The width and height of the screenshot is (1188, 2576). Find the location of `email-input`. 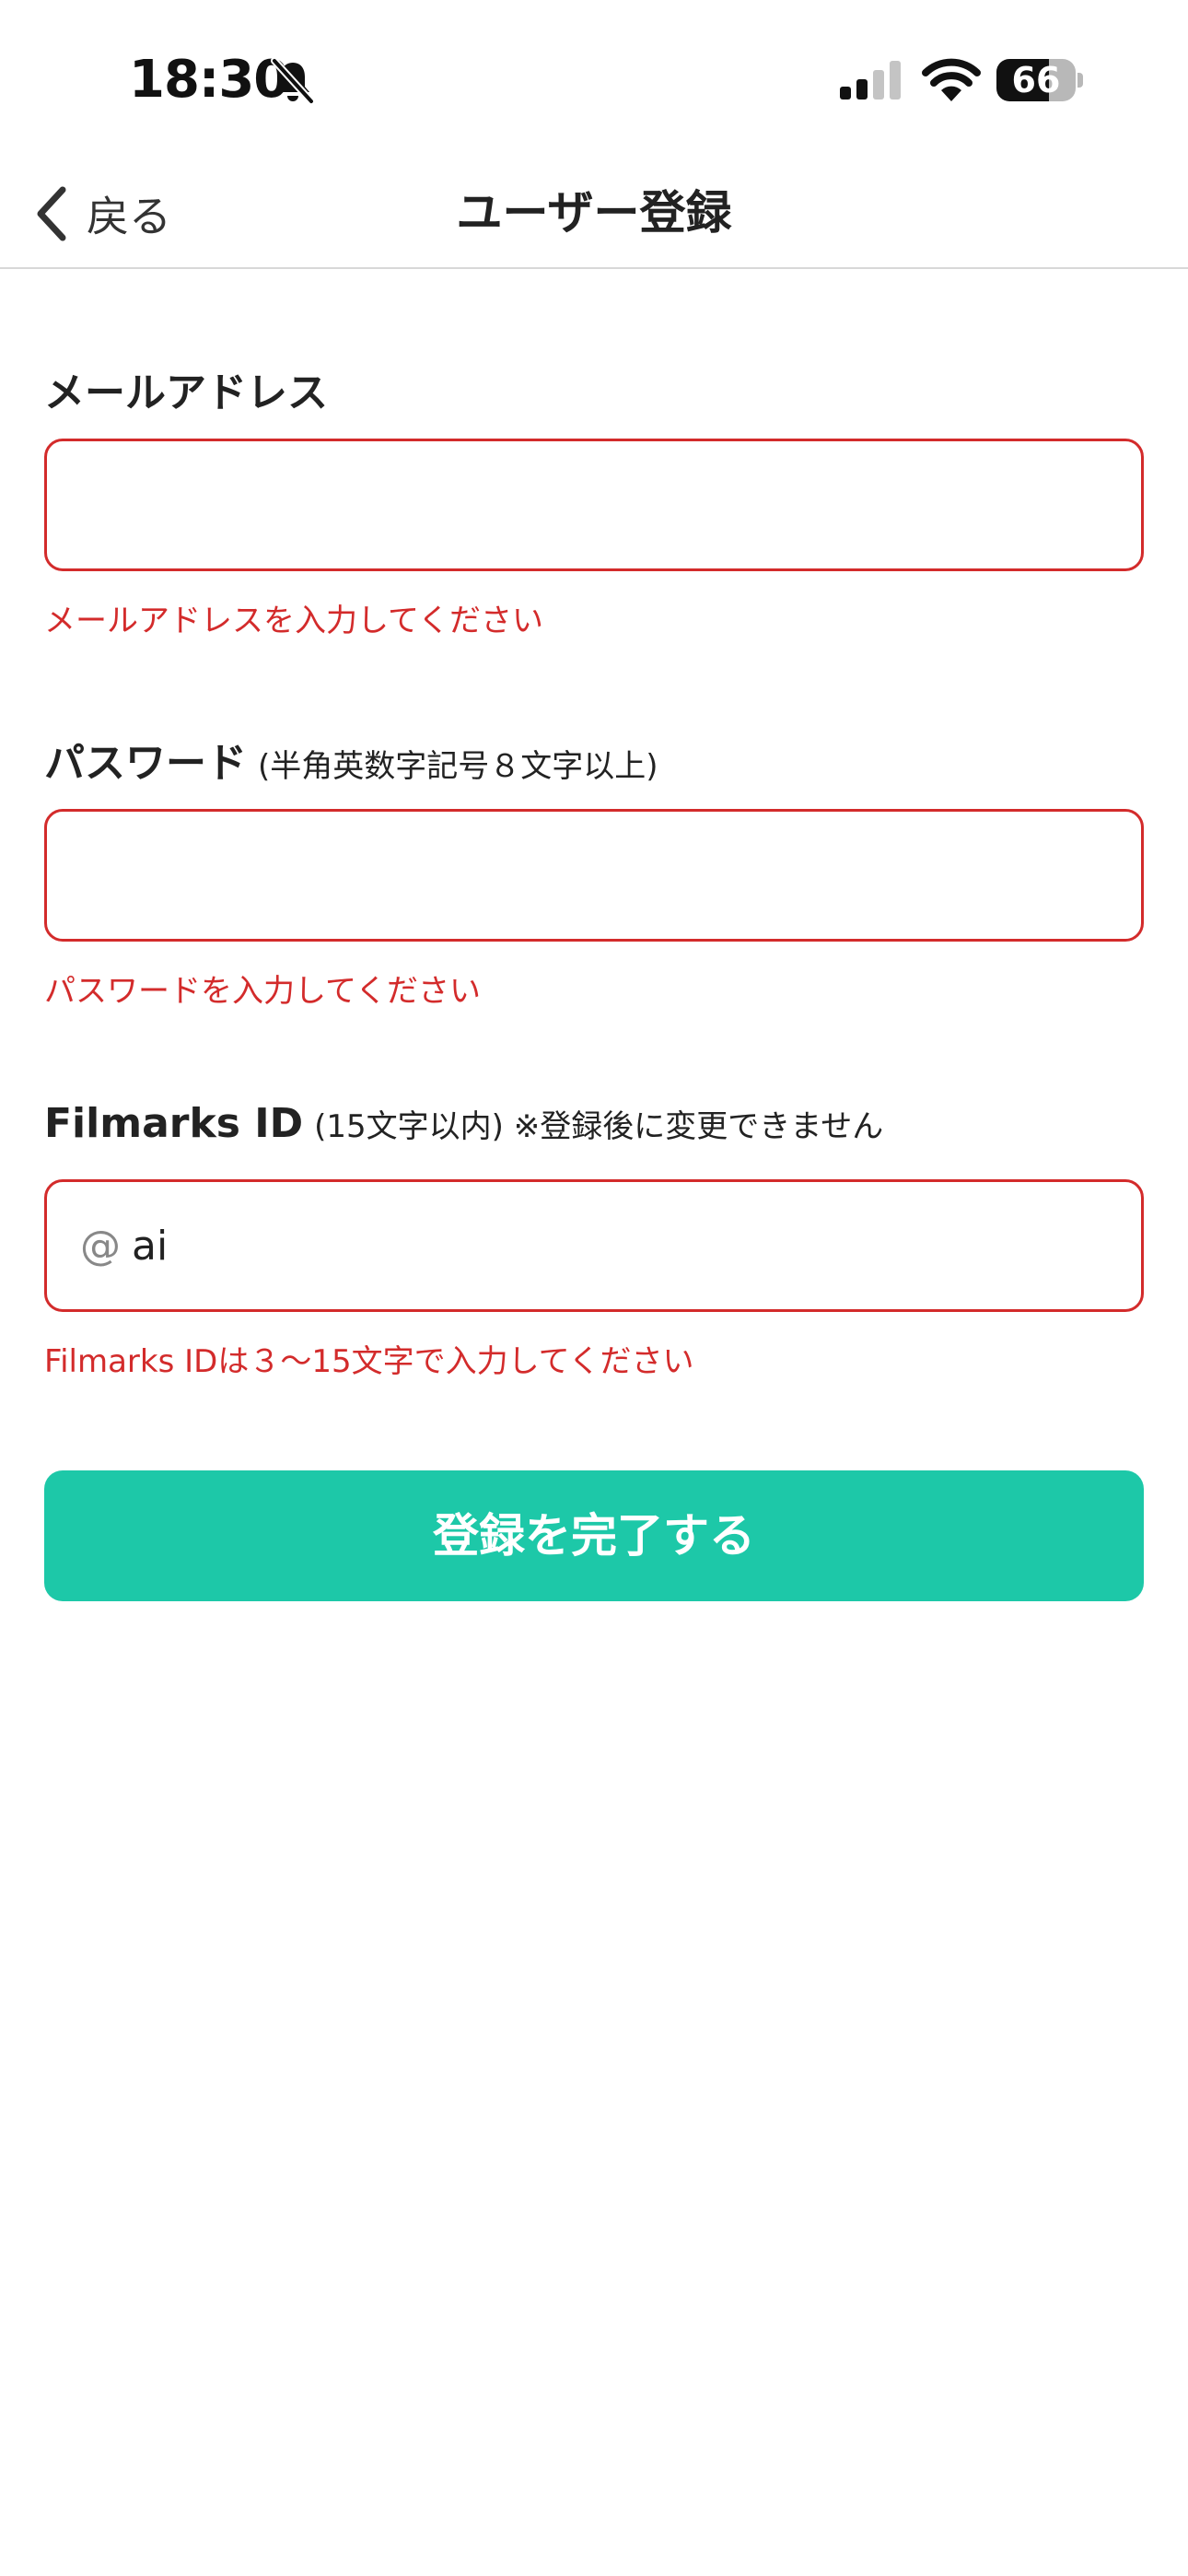

email-input is located at coordinates (594, 505).